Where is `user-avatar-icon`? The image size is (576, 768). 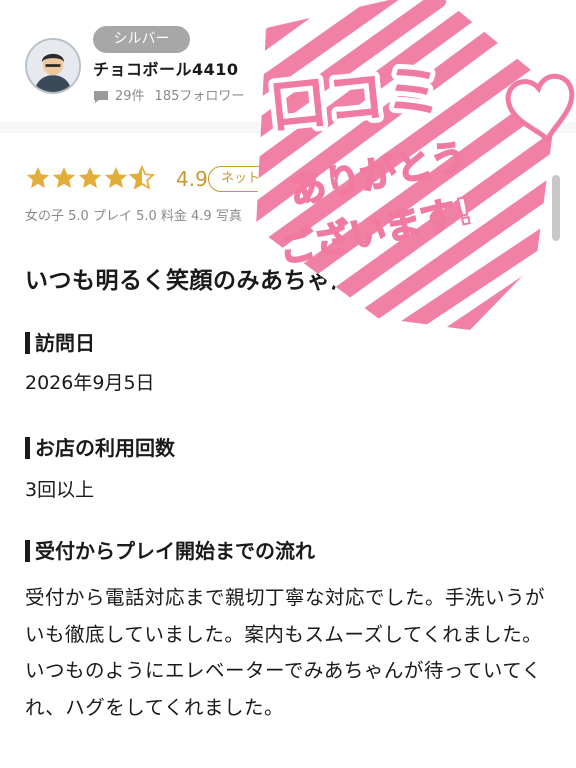
user-avatar-icon is located at coordinates (53, 66).